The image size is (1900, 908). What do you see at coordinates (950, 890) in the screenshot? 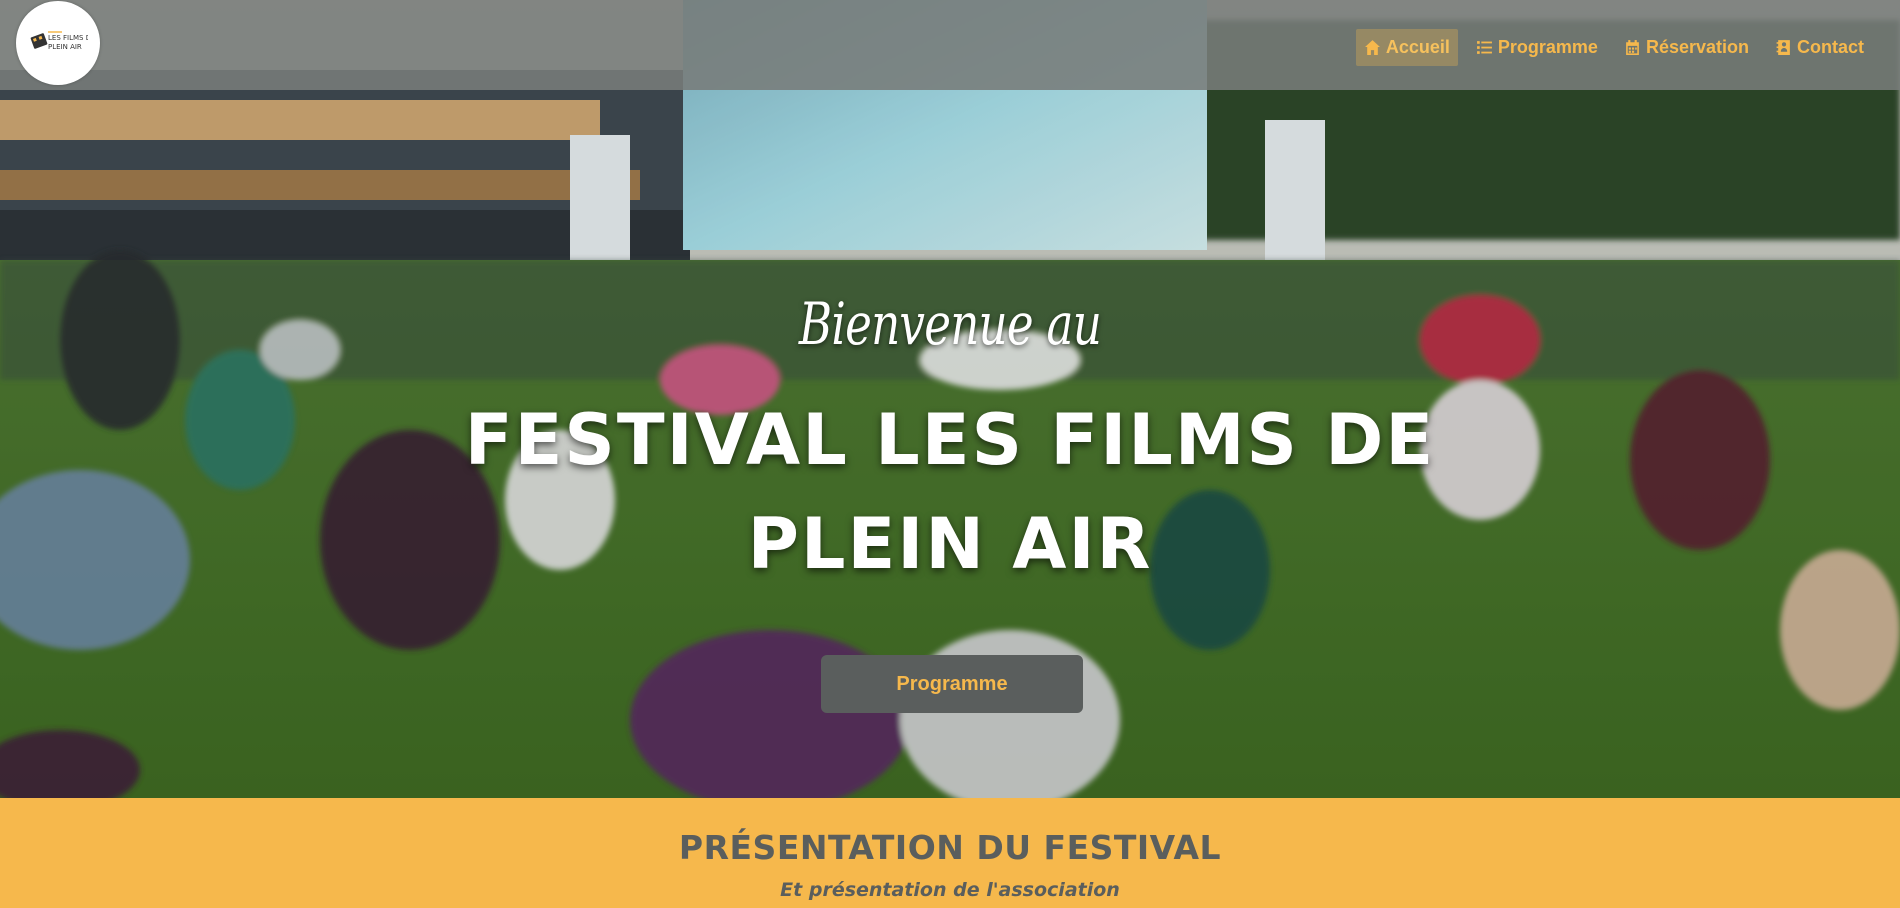
I see `presentation-subtitle: Et présentation de l'association` at bounding box center [950, 890].